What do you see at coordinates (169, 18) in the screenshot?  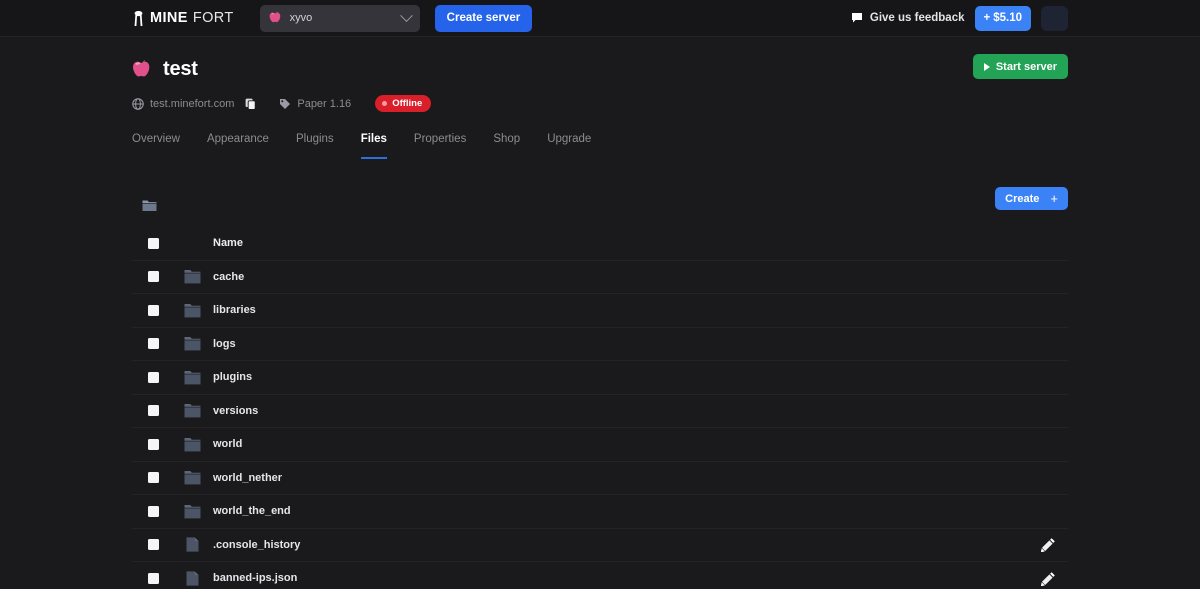 I see `logo-text-mine: MINE` at bounding box center [169, 18].